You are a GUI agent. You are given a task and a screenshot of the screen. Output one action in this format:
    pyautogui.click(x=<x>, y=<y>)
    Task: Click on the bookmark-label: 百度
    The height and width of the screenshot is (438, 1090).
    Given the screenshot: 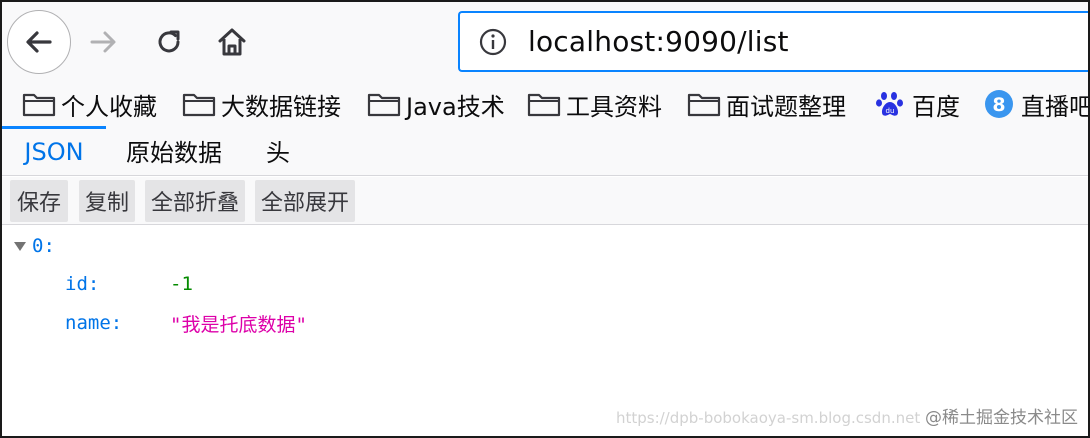 What is the action you would take?
    pyautogui.click(x=936, y=106)
    